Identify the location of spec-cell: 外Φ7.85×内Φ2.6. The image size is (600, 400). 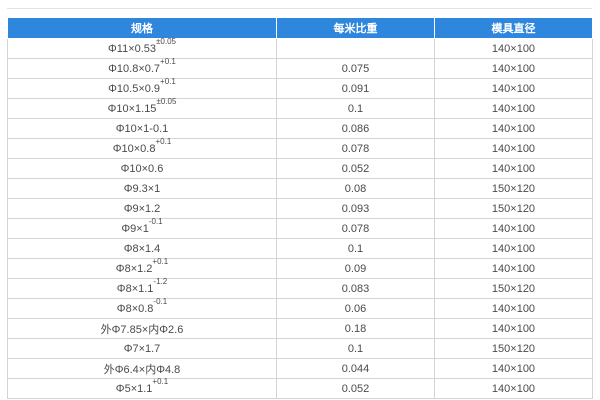
(142, 328).